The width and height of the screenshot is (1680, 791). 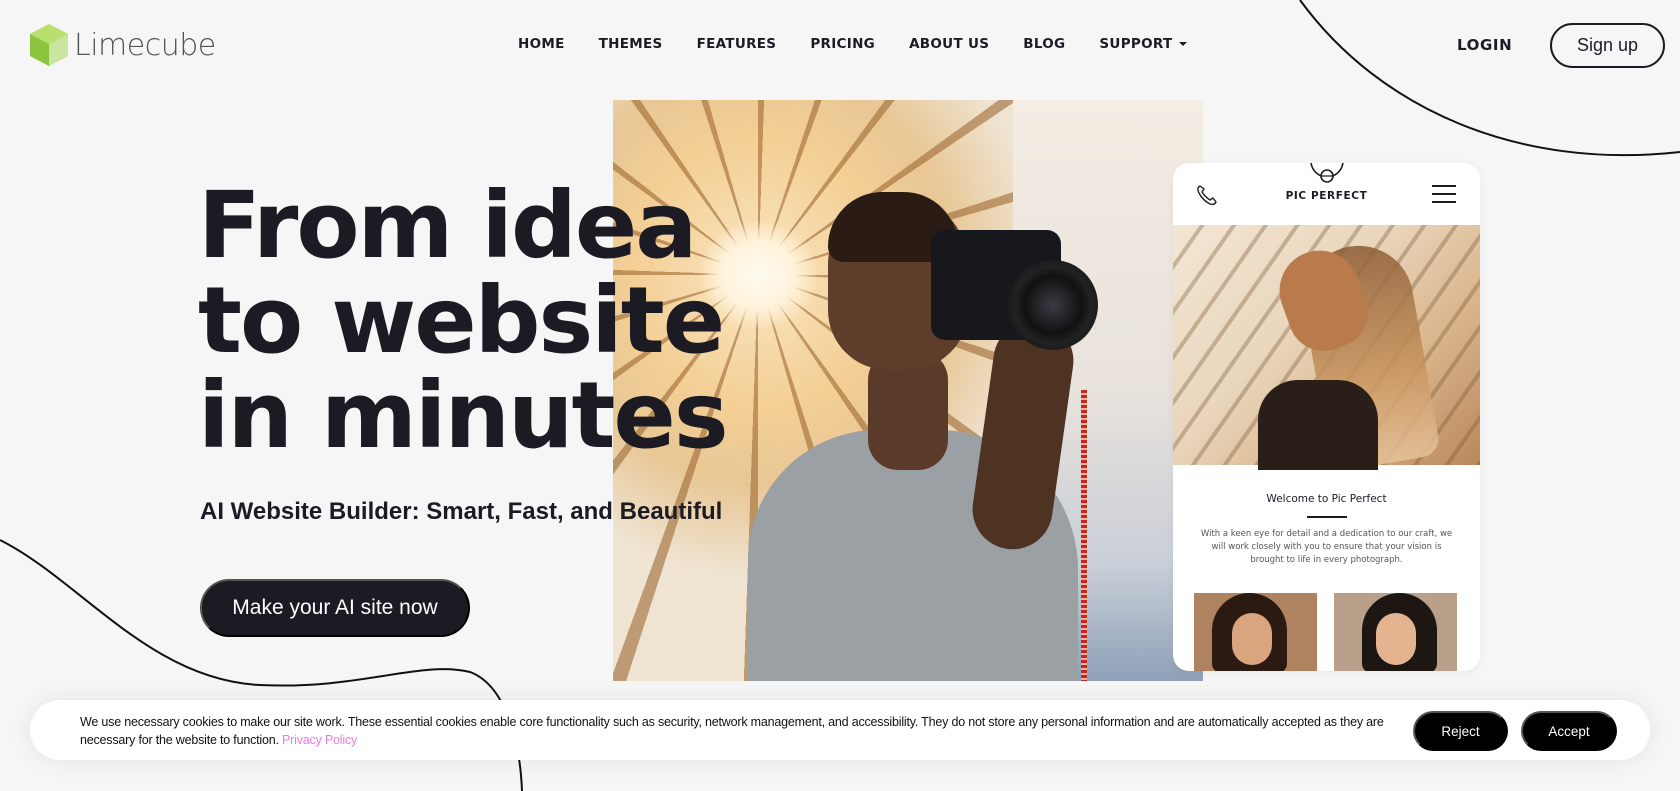 I want to click on make-ai-site-button: Make your AI site now, so click(x=335, y=608).